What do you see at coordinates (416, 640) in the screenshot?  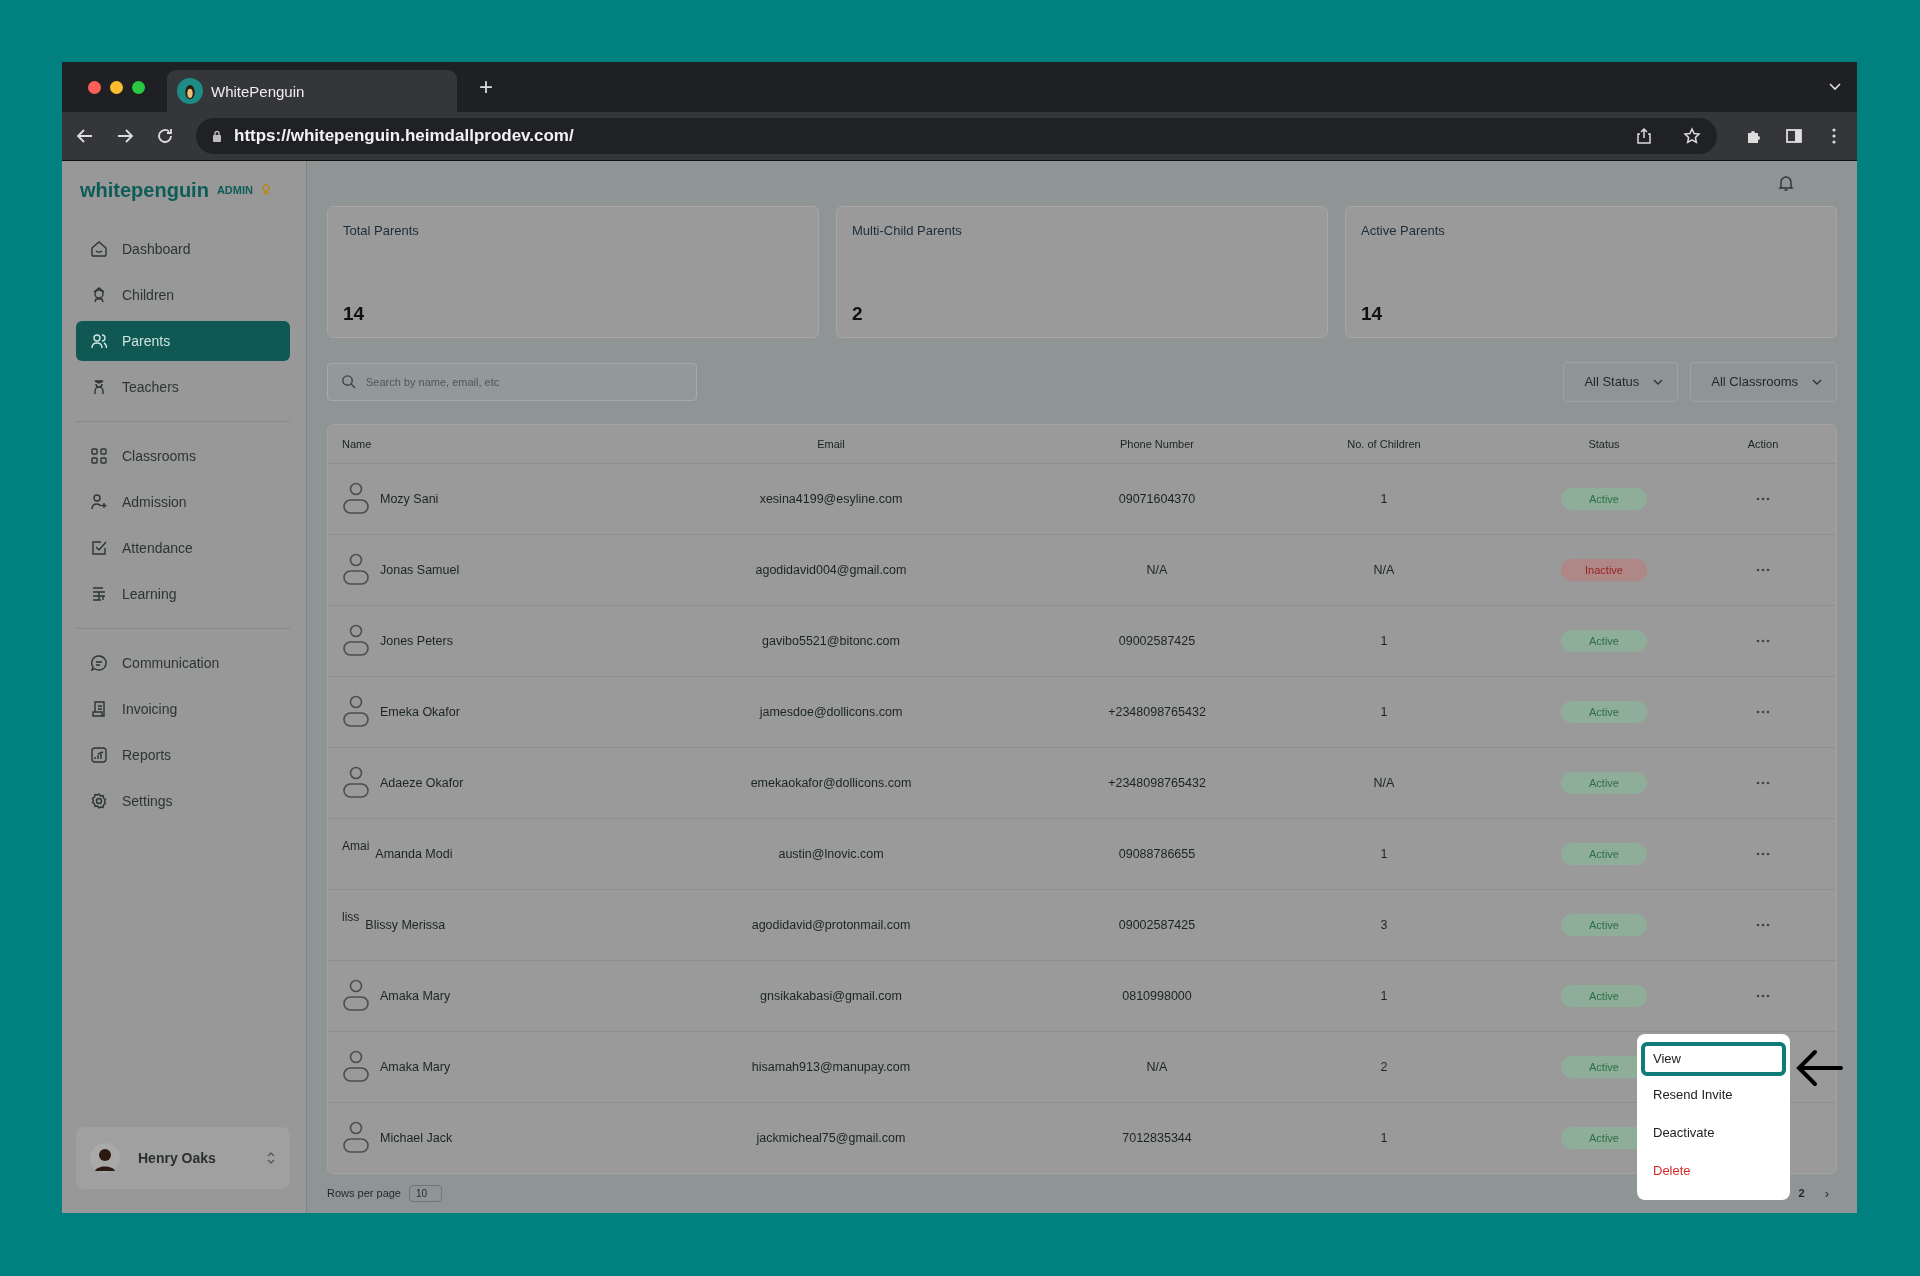 I see `name-cell: Jones Peters` at bounding box center [416, 640].